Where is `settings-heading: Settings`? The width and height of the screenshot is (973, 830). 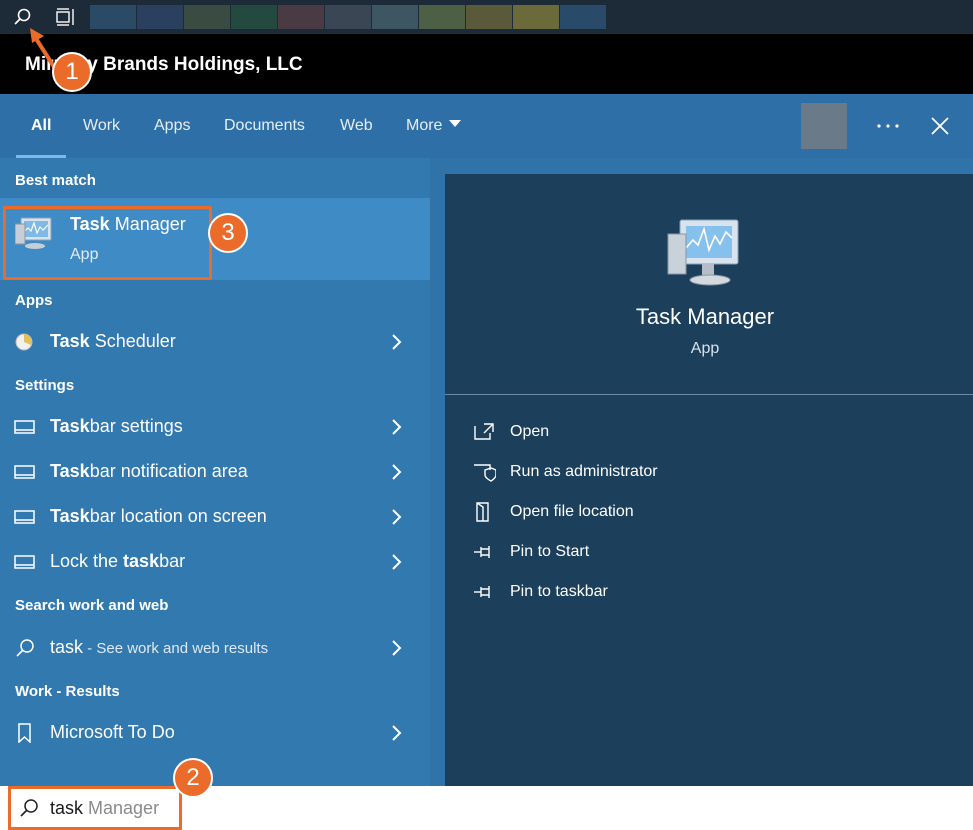
settings-heading: Settings is located at coordinates (45, 385).